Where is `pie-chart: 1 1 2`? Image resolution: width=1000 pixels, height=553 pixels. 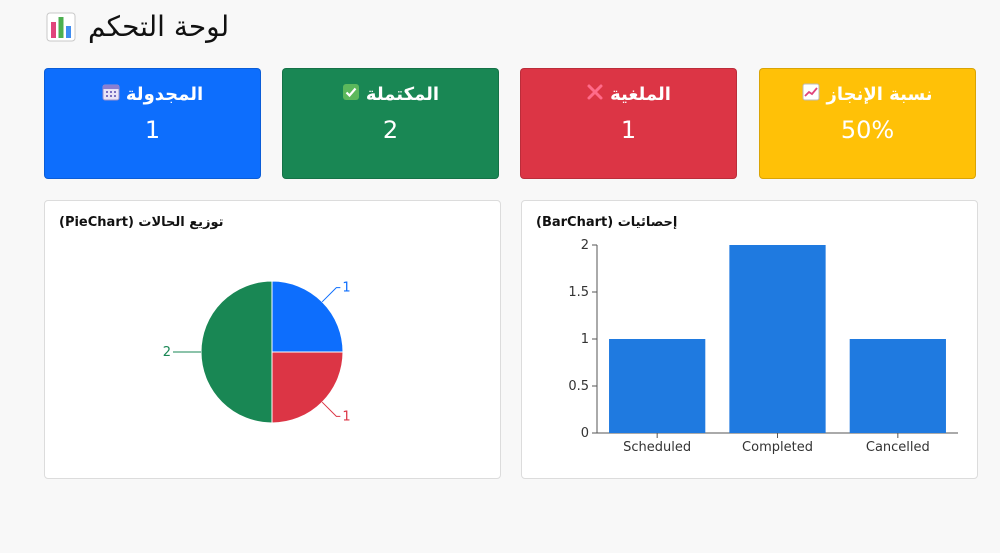
pie-chart: 1 1 2 is located at coordinates (257, 352).